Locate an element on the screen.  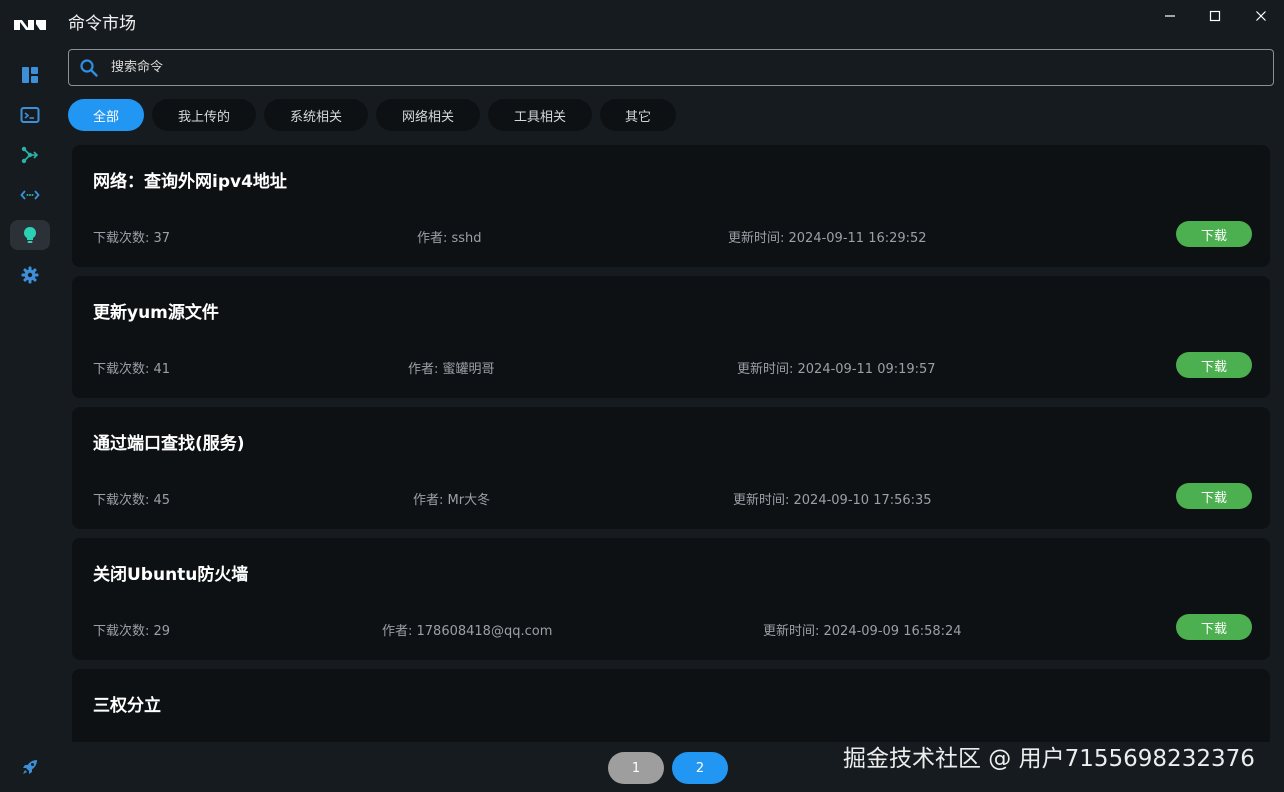
rocket-icon is located at coordinates (30, 767).